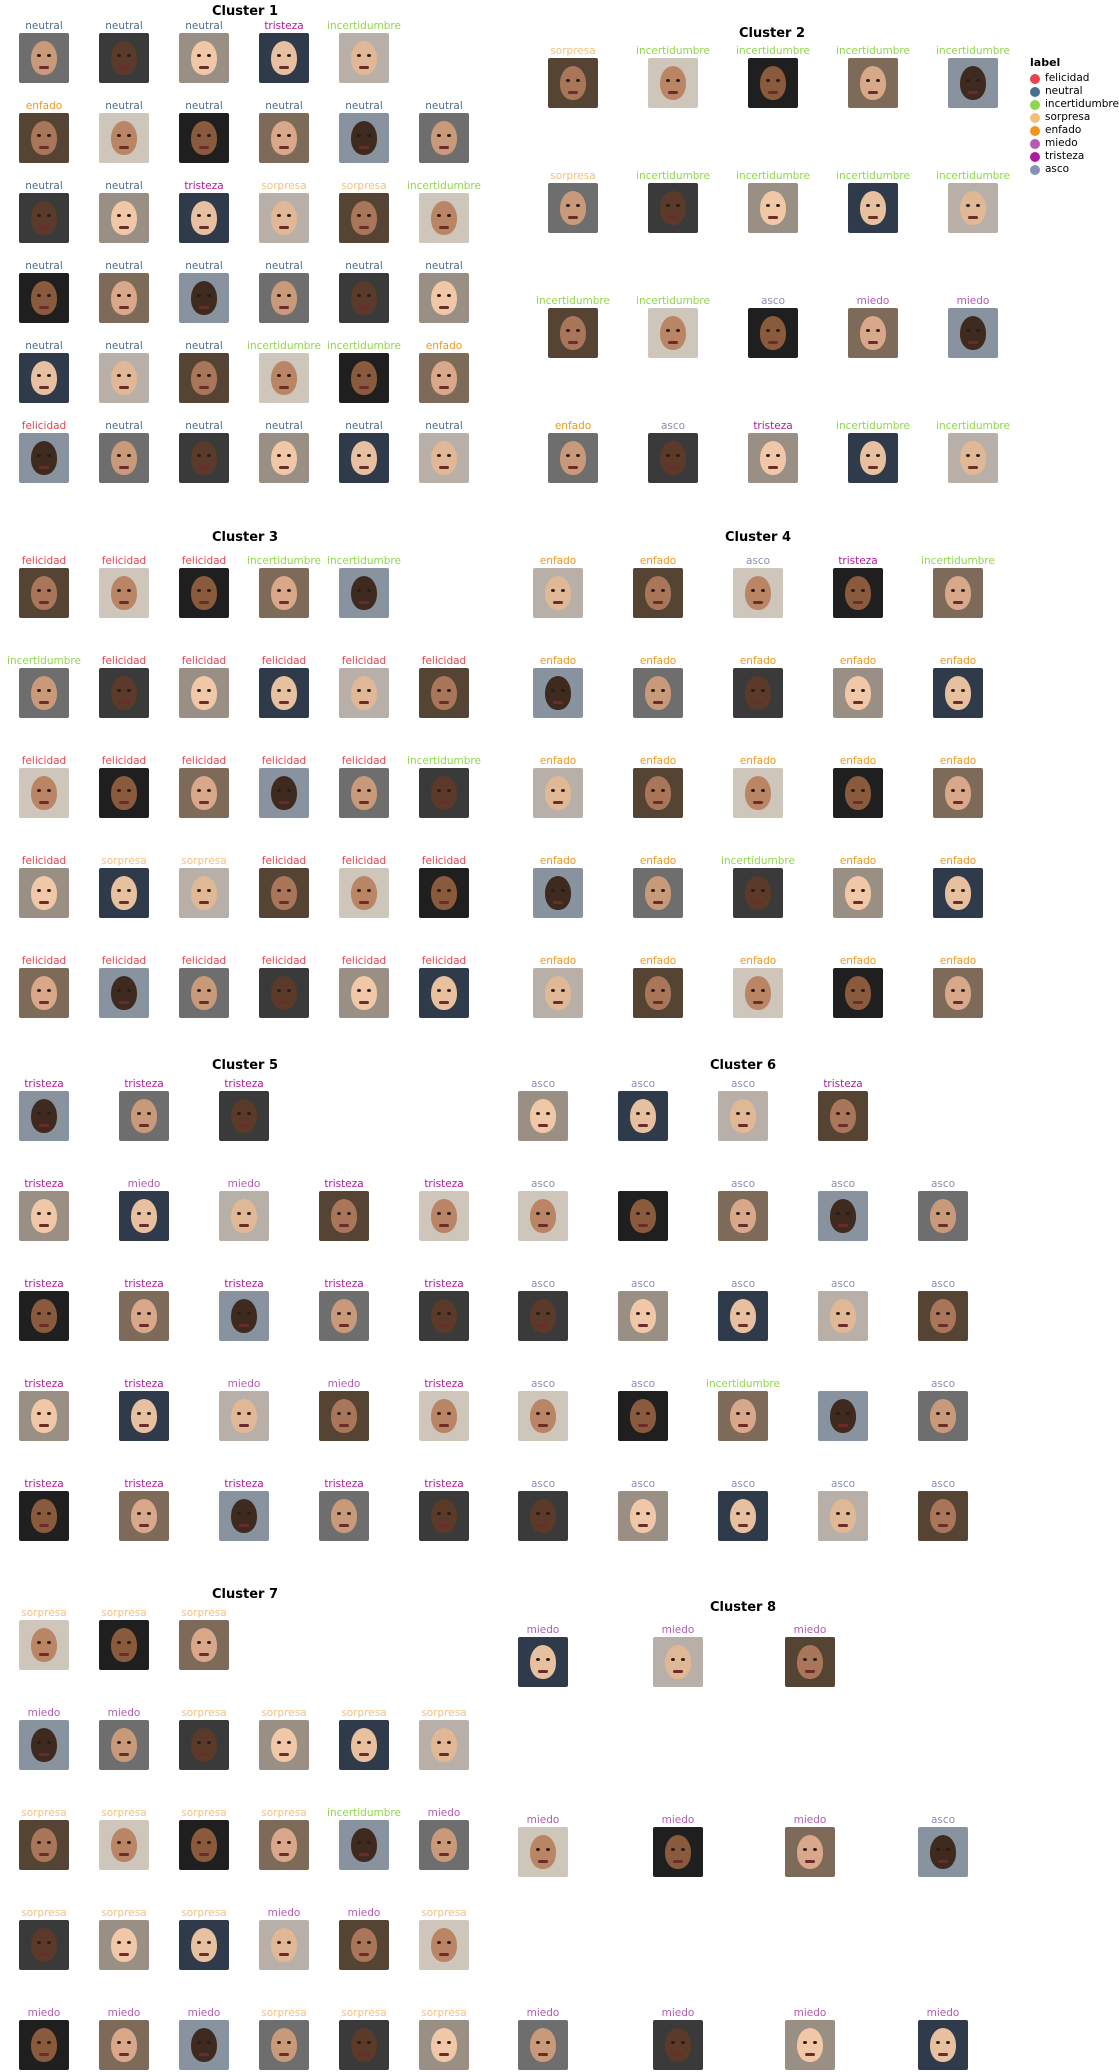  What do you see at coordinates (643, 1209) in the screenshot?
I see `face-tile` at bounding box center [643, 1209].